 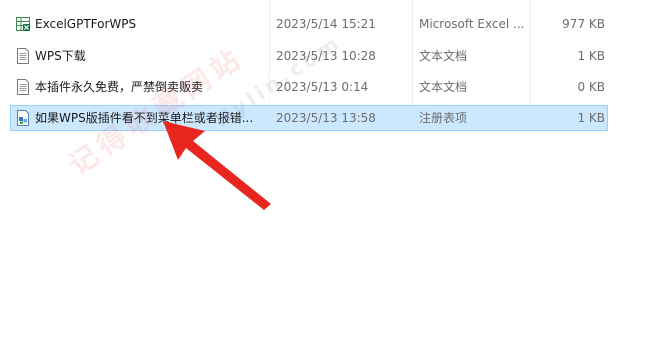 I want to click on excel-addin-icon, so click(x=23, y=24).